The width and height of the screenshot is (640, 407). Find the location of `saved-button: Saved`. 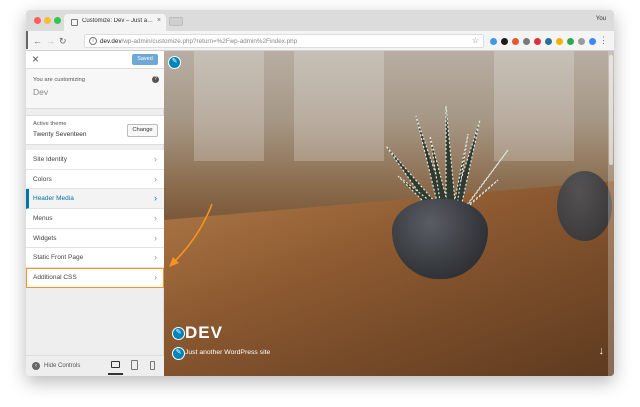

saved-button: Saved is located at coordinates (145, 59).